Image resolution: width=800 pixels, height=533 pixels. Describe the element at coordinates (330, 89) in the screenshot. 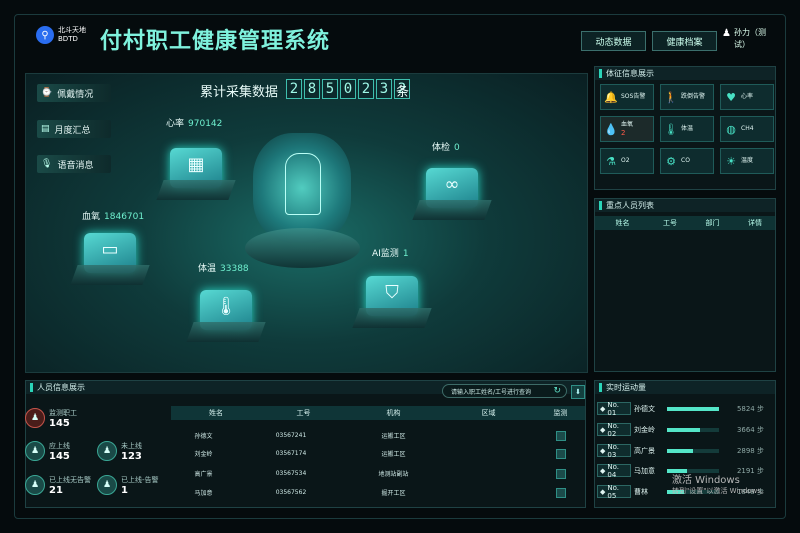

I see `counter-digit: 5` at that location.